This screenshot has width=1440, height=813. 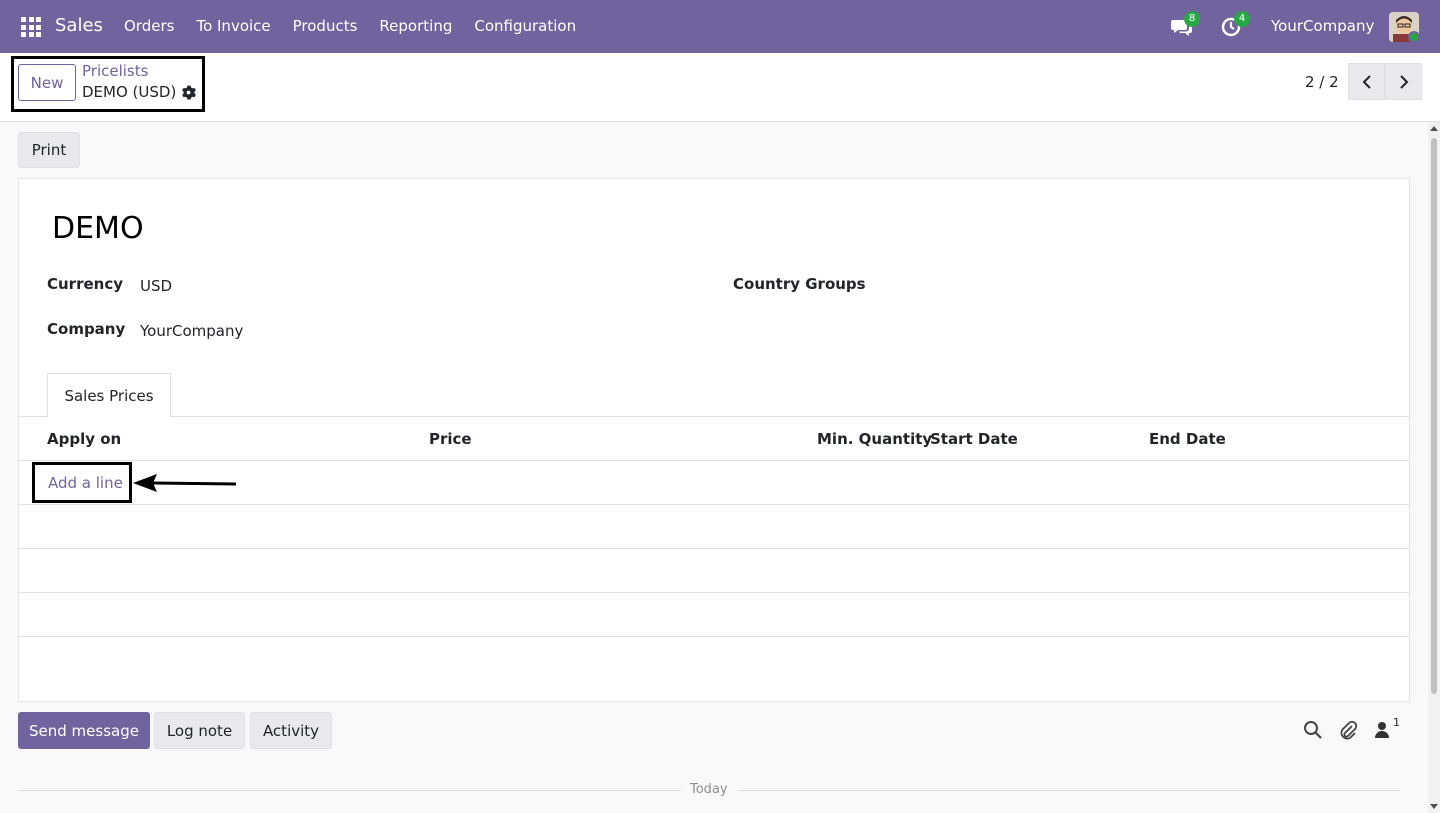 I want to click on messages-badge: 8, so click(x=1192, y=19).